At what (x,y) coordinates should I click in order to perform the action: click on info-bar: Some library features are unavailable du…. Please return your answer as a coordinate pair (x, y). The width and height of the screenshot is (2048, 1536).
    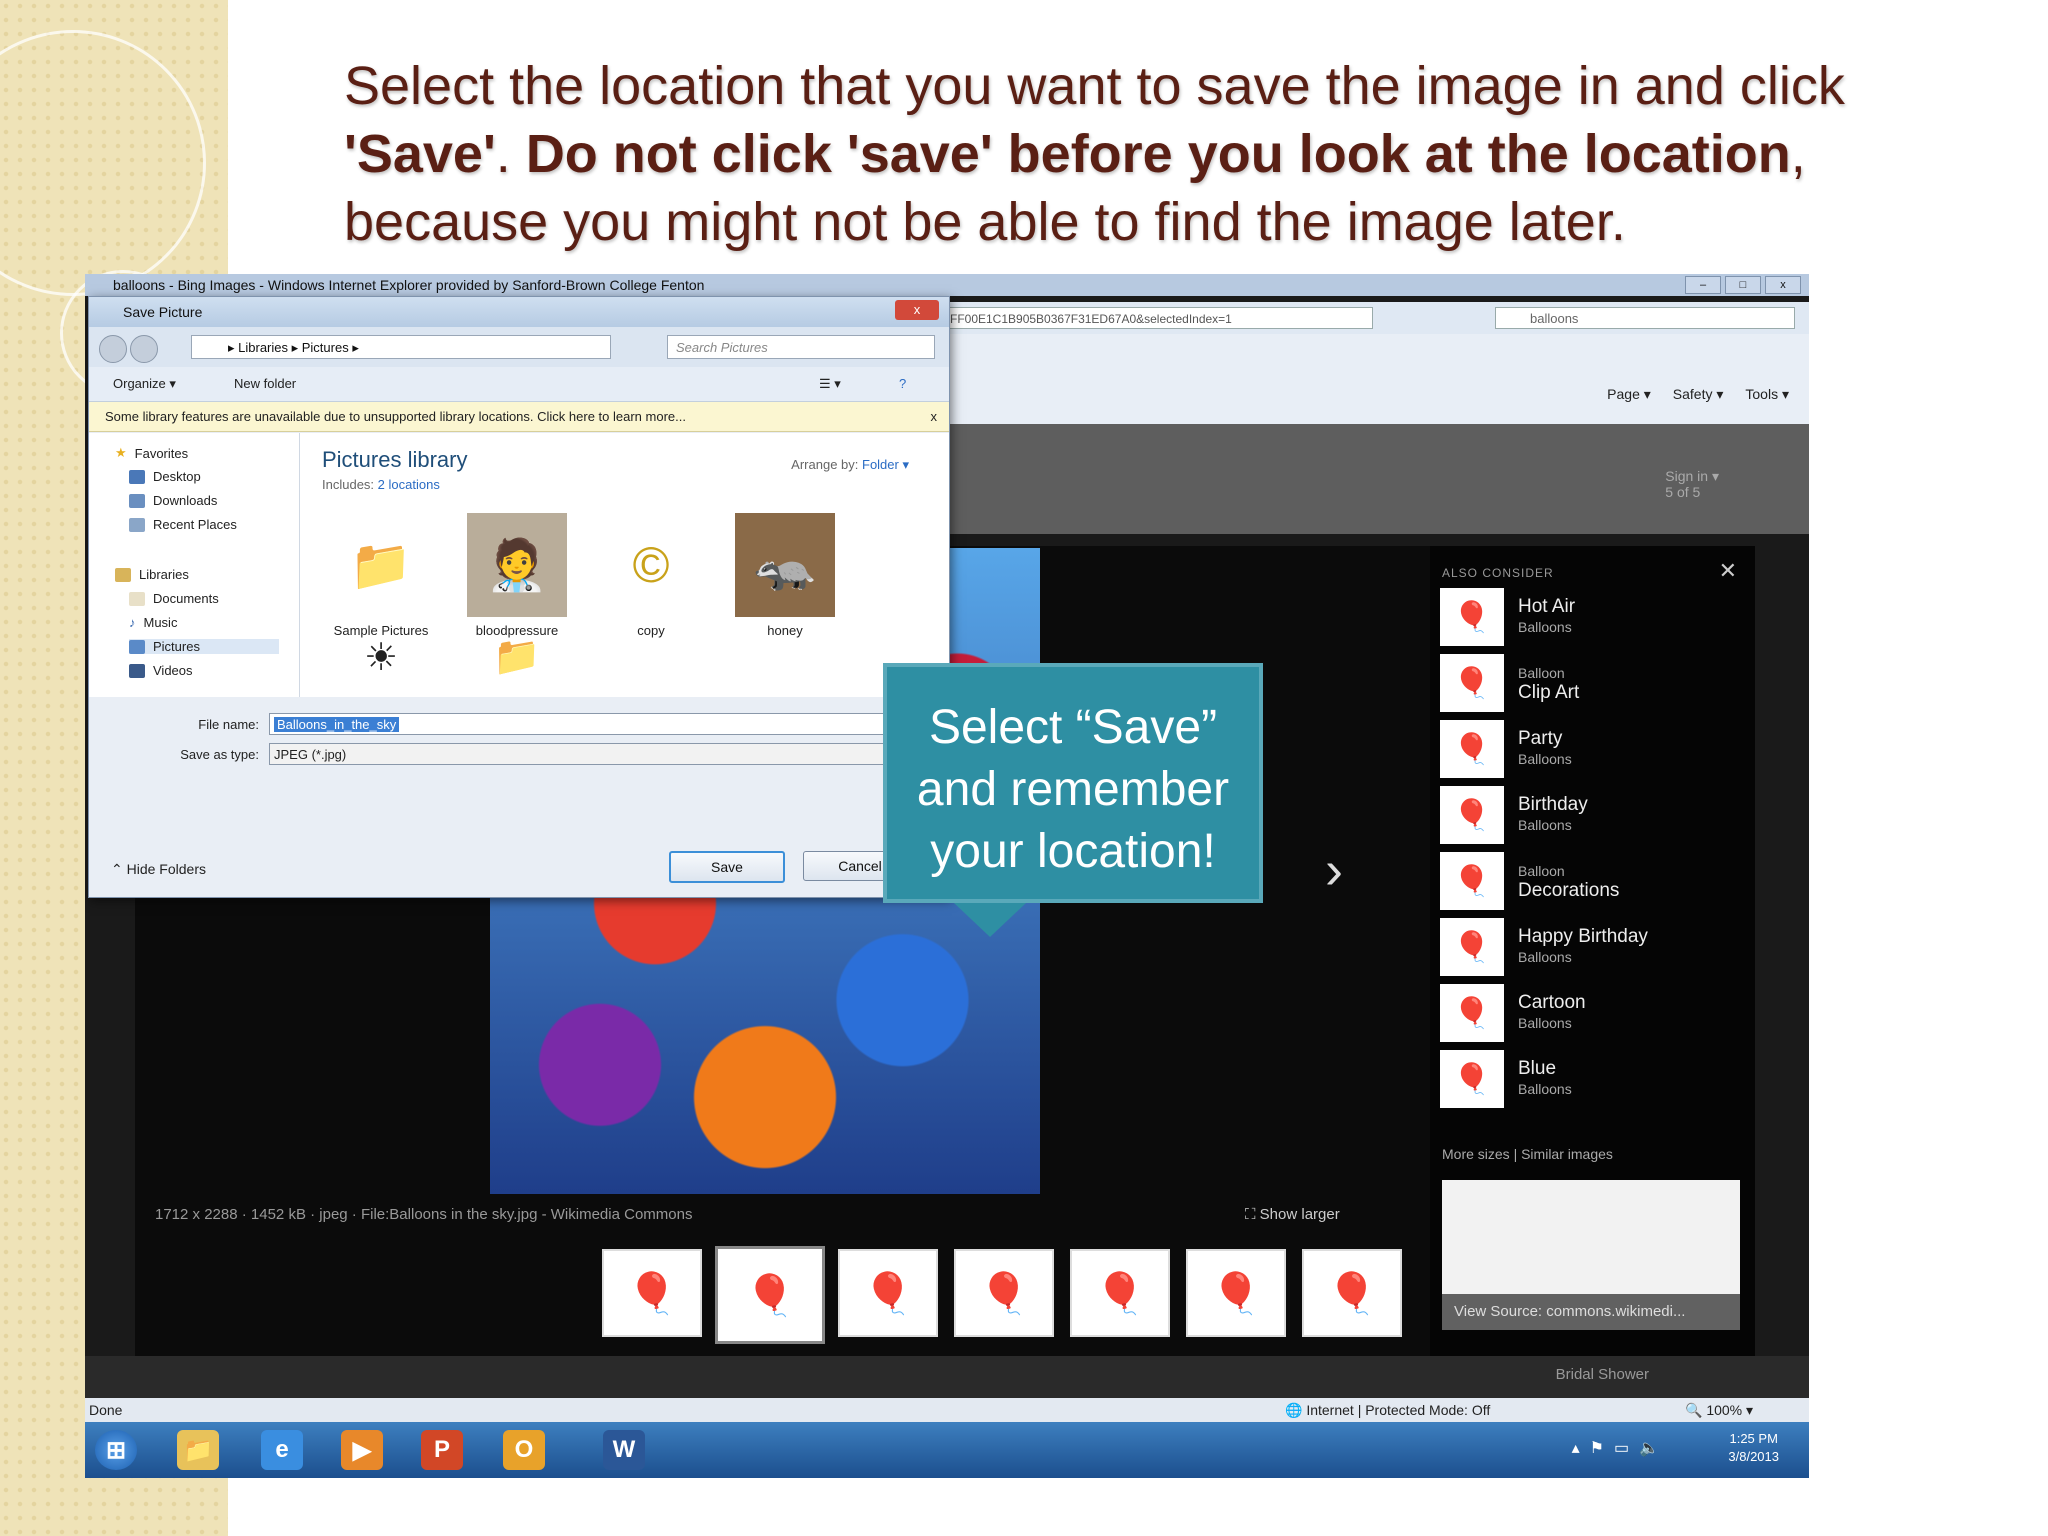
    Looking at the image, I should click on (519, 417).